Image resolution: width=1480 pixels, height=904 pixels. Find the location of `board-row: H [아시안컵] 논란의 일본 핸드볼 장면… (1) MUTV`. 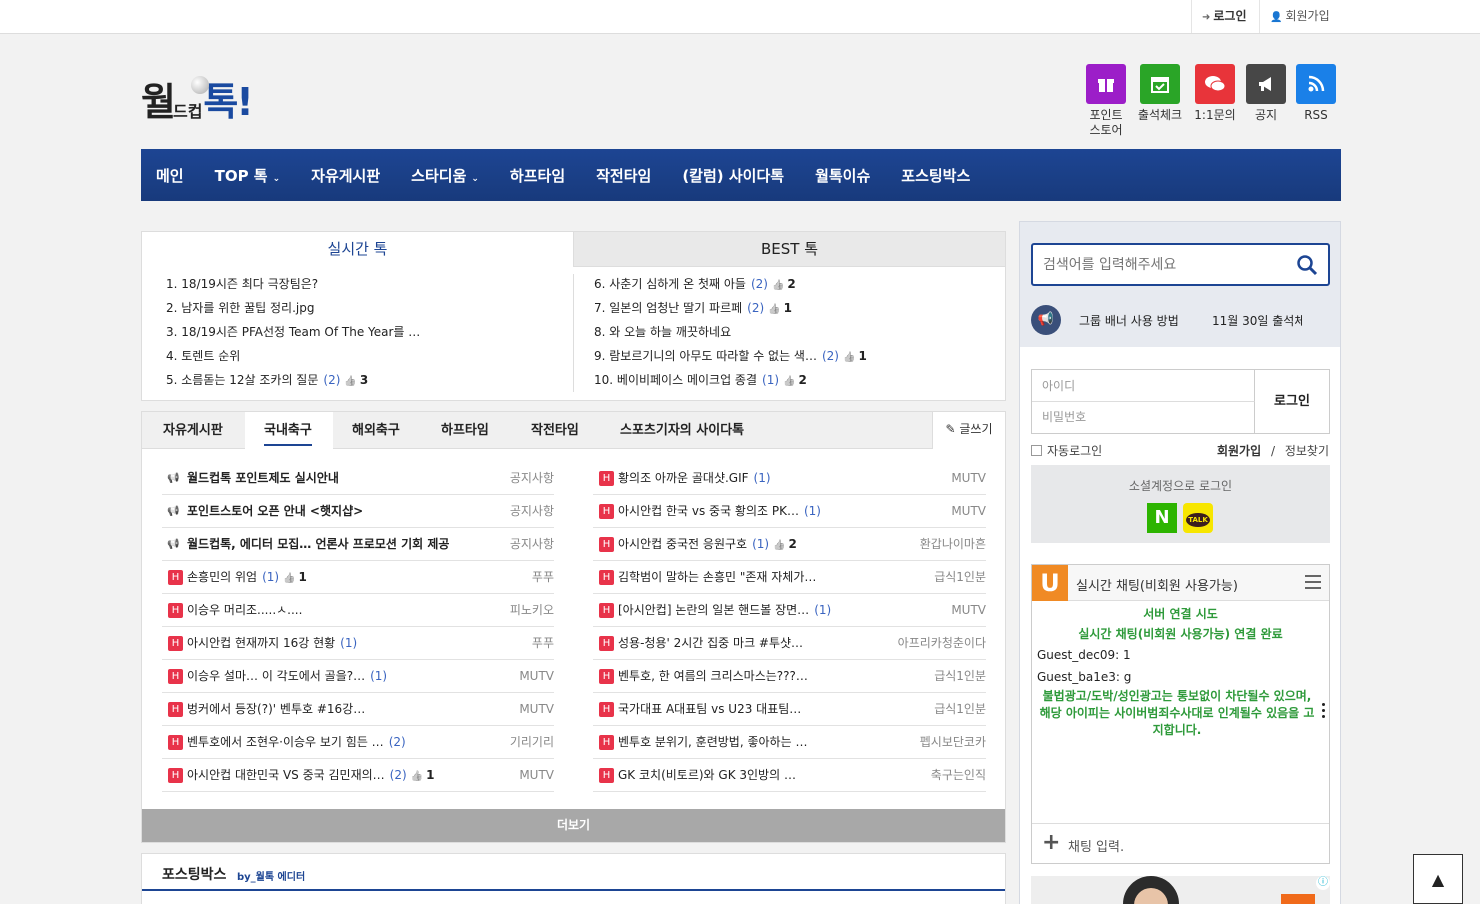

board-row: H [아시안컵] 논란의 일본 핸드볼 장면… (1) MUTV is located at coordinates (789, 610).